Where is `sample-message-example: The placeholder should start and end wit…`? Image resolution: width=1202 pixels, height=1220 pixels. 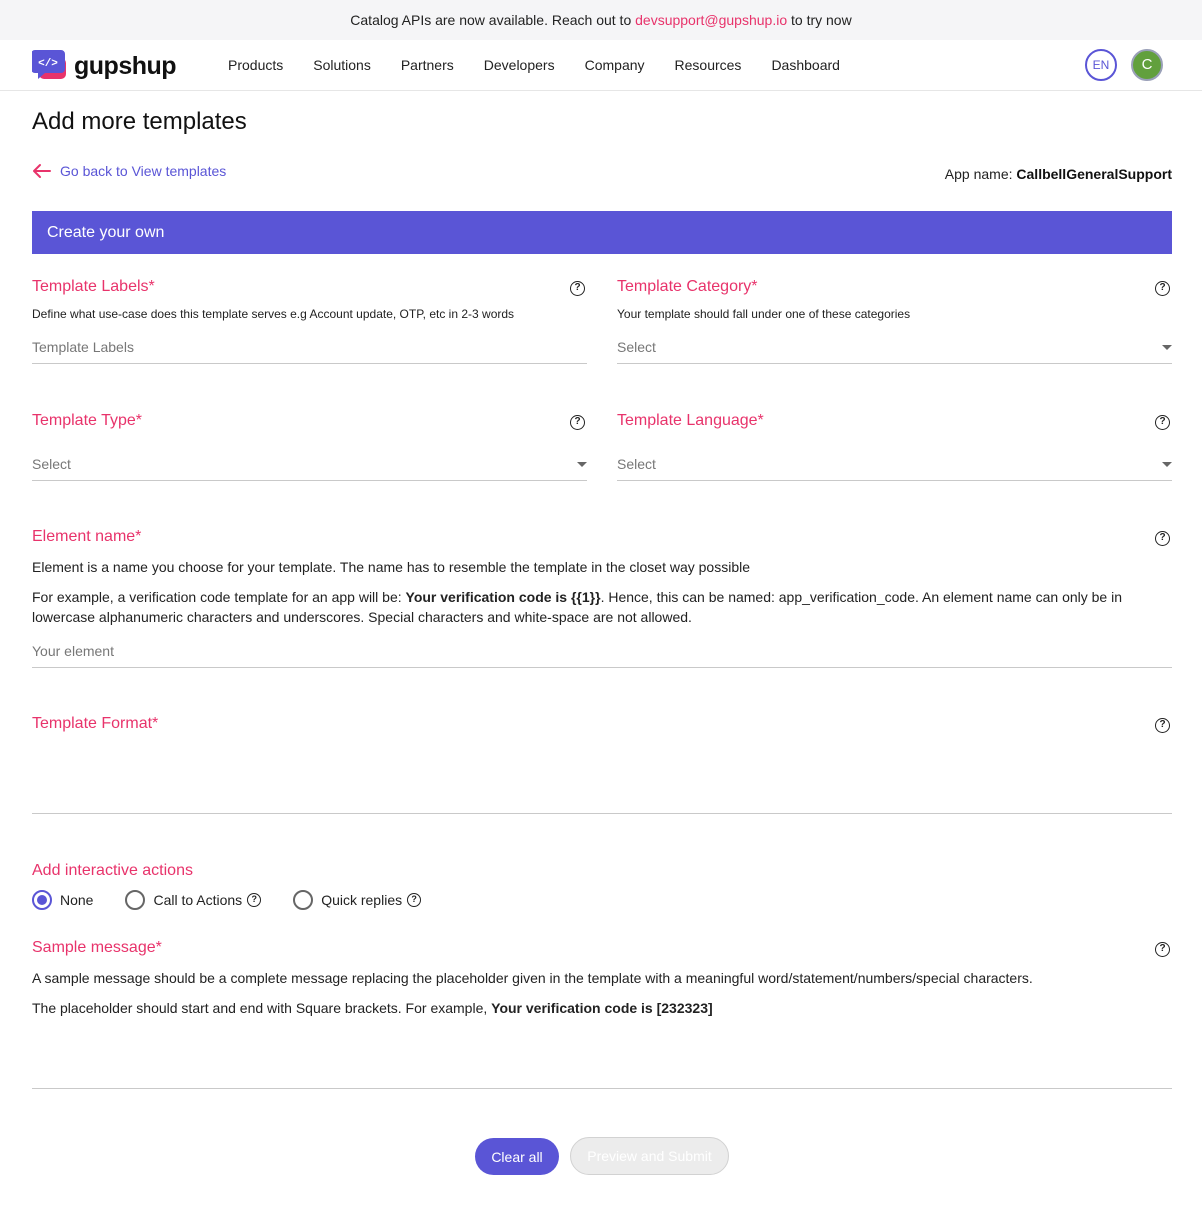 sample-message-example: The placeholder should start and end wit… is located at coordinates (602, 1008).